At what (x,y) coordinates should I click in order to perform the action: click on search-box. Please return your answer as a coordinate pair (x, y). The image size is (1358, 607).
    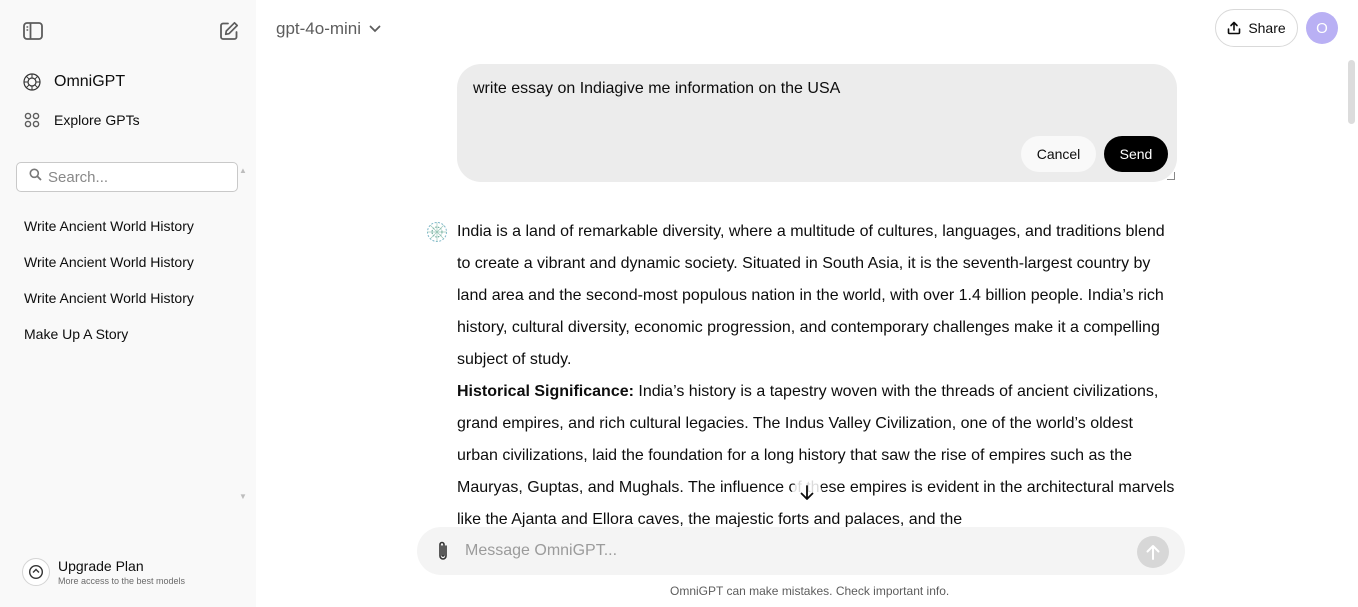
    Looking at the image, I should click on (127, 177).